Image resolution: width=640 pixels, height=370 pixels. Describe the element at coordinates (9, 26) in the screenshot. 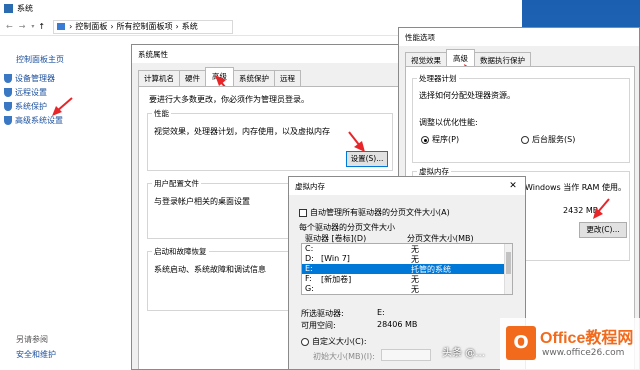

I see `back-icon: ←` at that location.